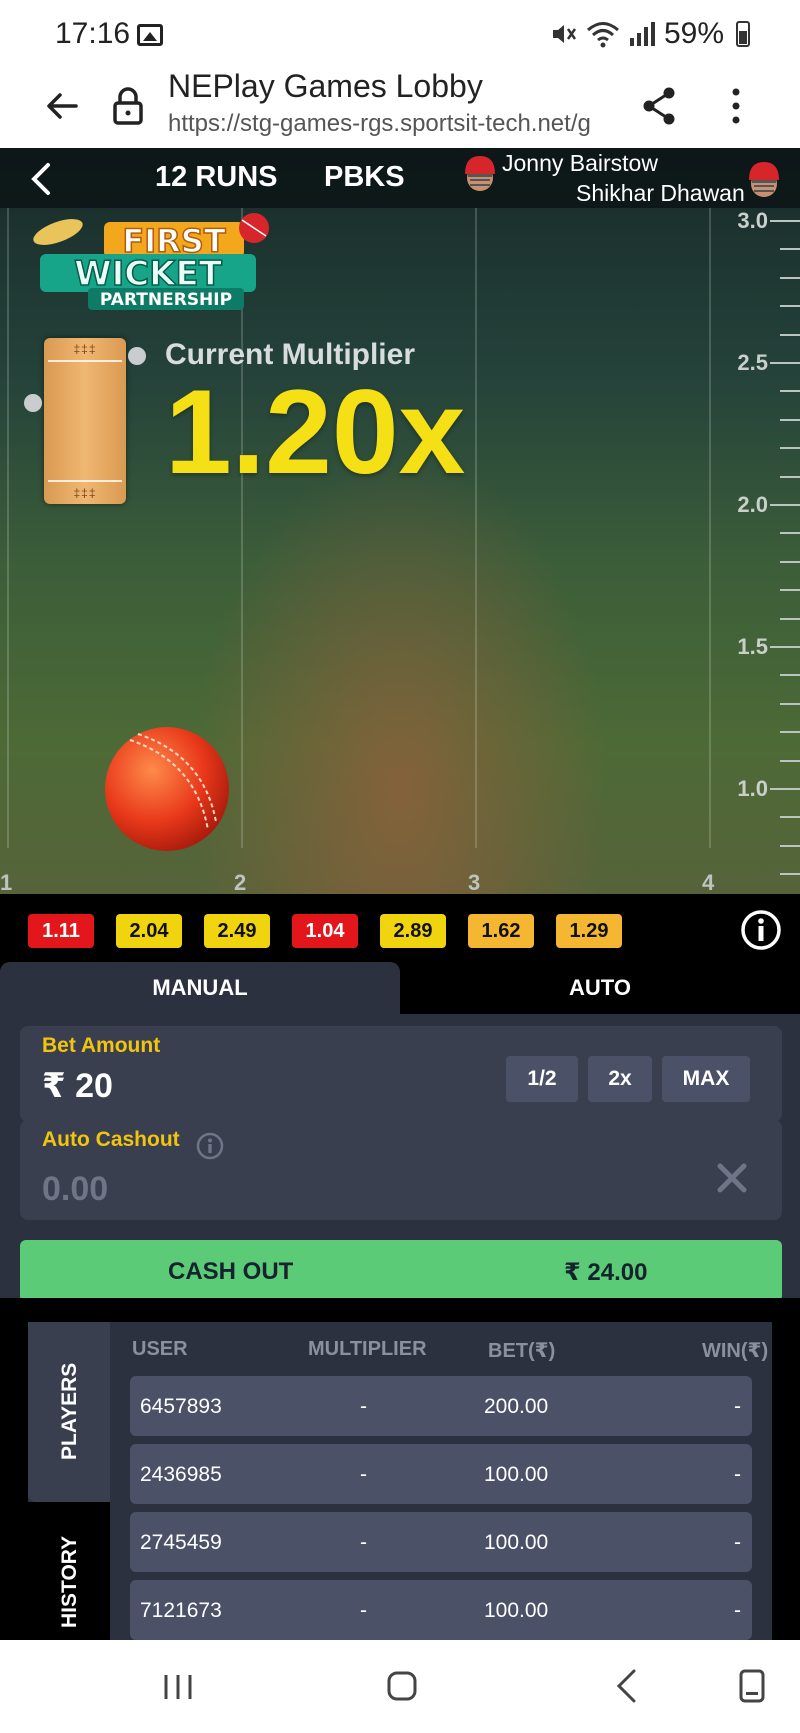  I want to click on recent-multiplier-pill: 1.11, so click(61, 931).